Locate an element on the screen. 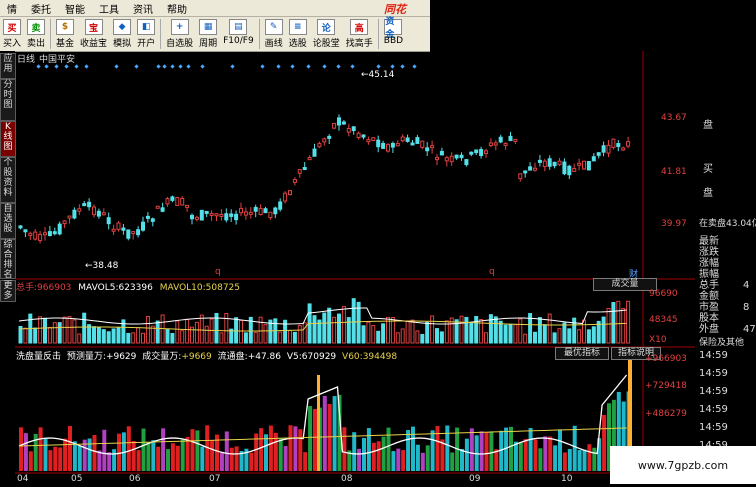 This screenshot has height=487, width=756. toolbar-button: ≡ 选股 is located at coordinates (298, 33).